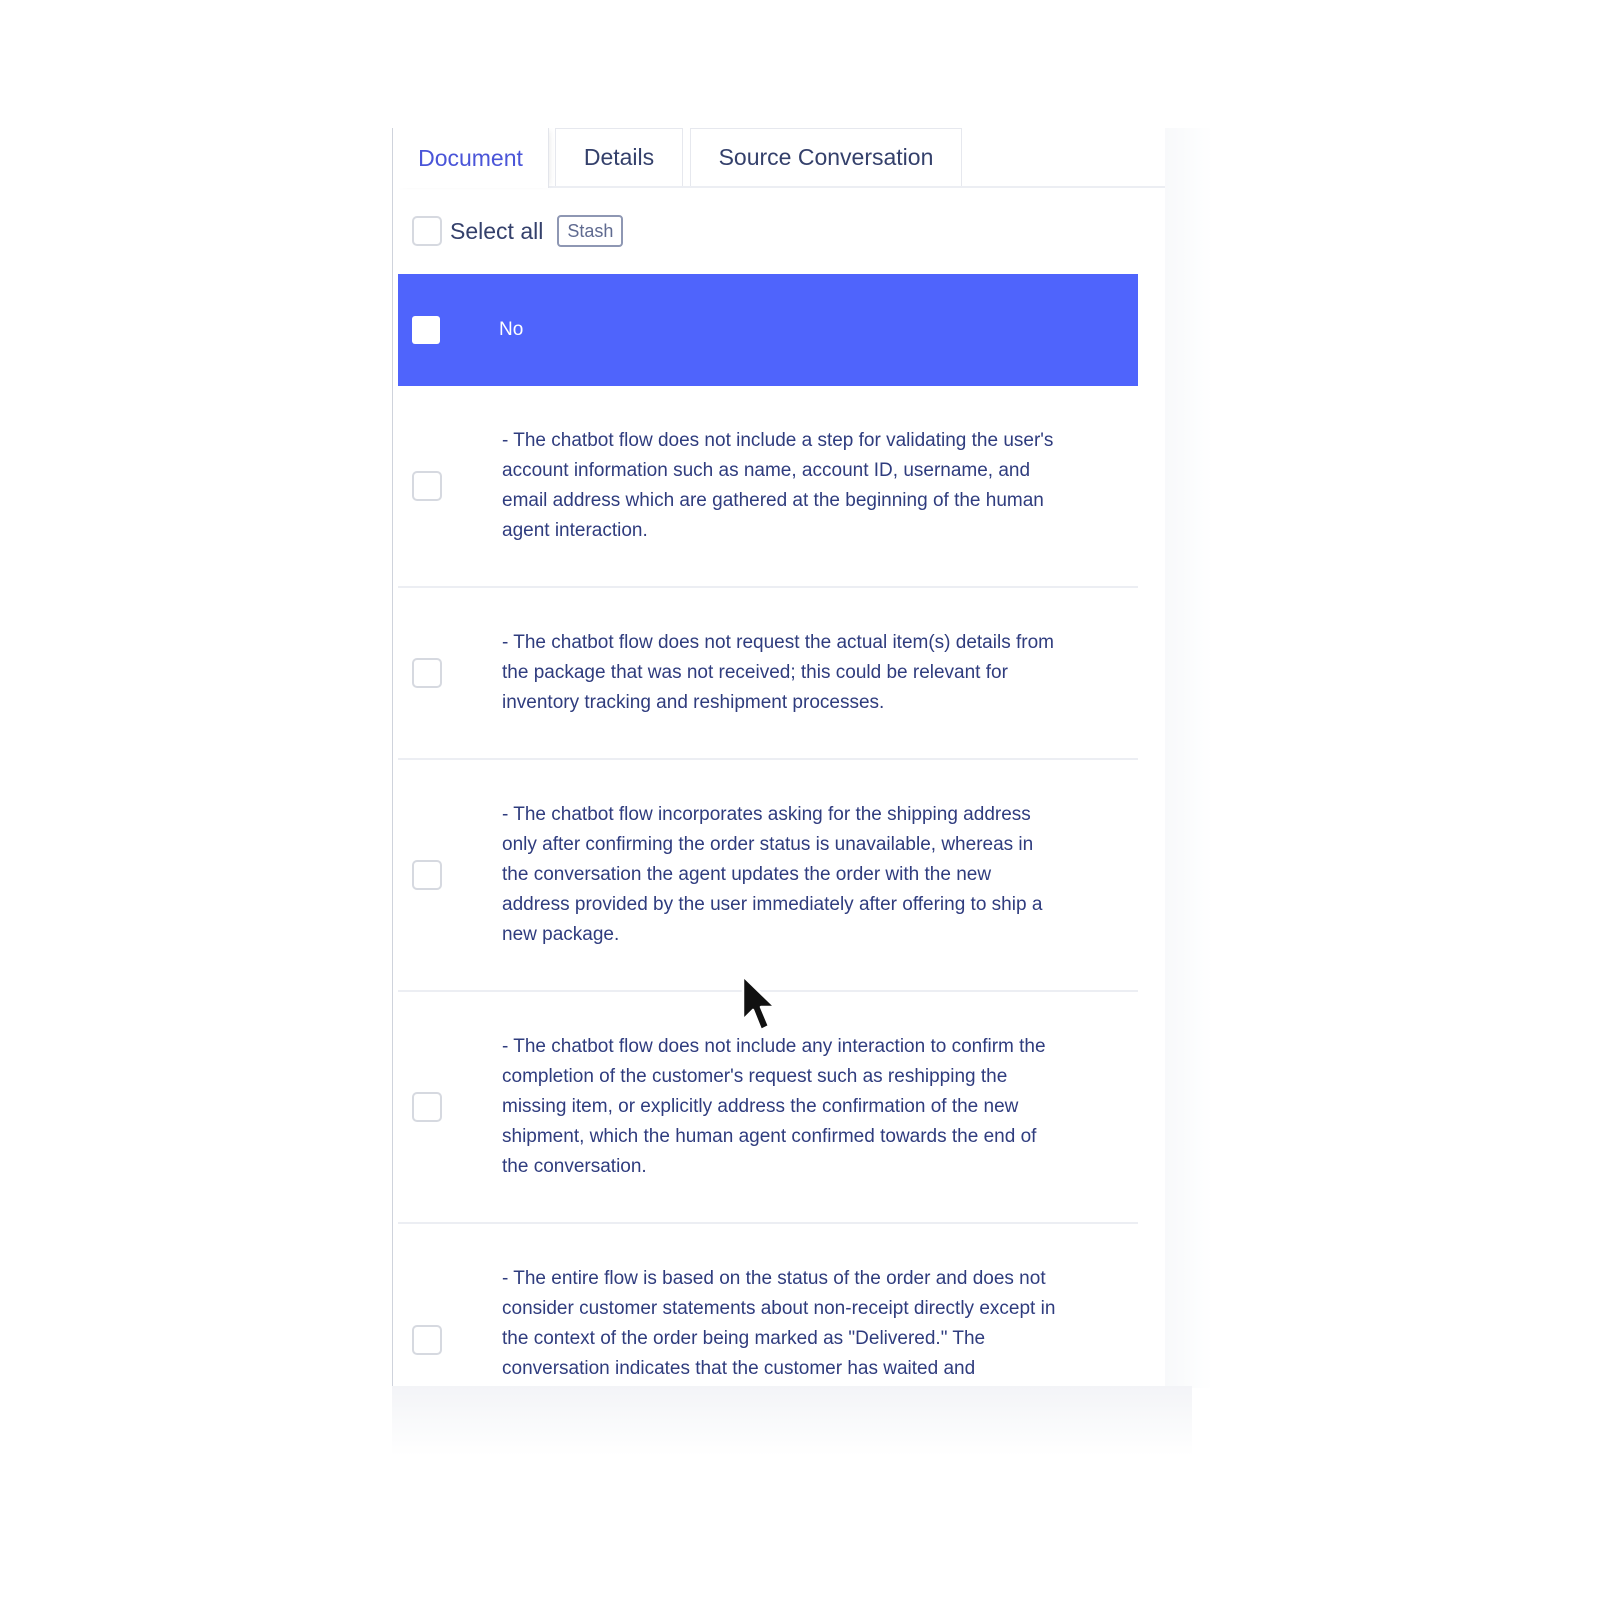 The image size is (1600, 1600). What do you see at coordinates (619, 157) in the screenshot?
I see `tab-details: Details` at bounding box center [619, 157].